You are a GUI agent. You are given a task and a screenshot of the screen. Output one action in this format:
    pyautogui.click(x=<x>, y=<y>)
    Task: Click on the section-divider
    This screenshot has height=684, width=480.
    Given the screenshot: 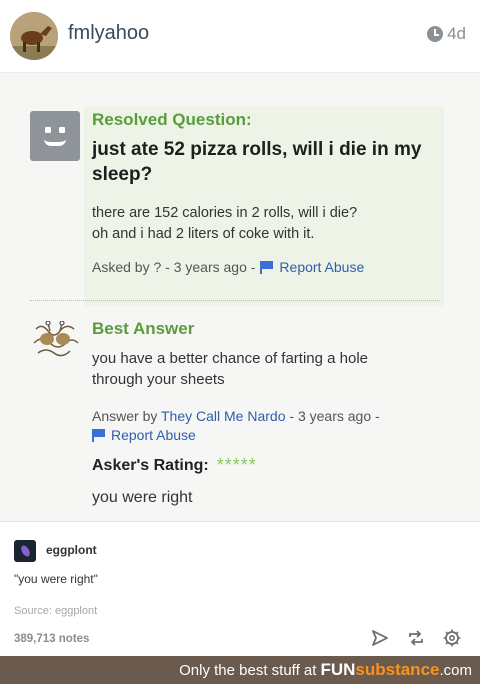 What is the action you would take?
    pyautogui.click(x=235, y=300)
    